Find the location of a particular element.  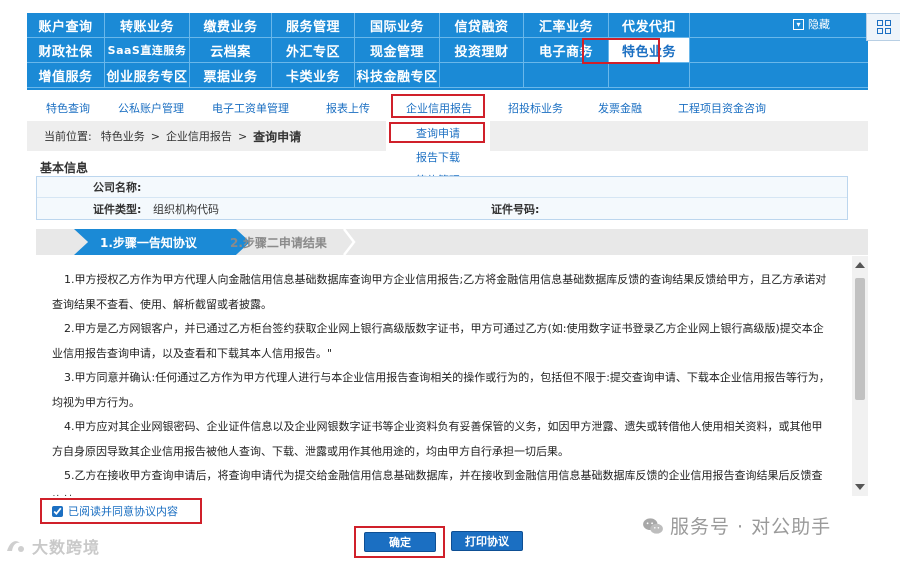

nav-startup-zone: 创业服务专区 is located at coordinates (147, 75).